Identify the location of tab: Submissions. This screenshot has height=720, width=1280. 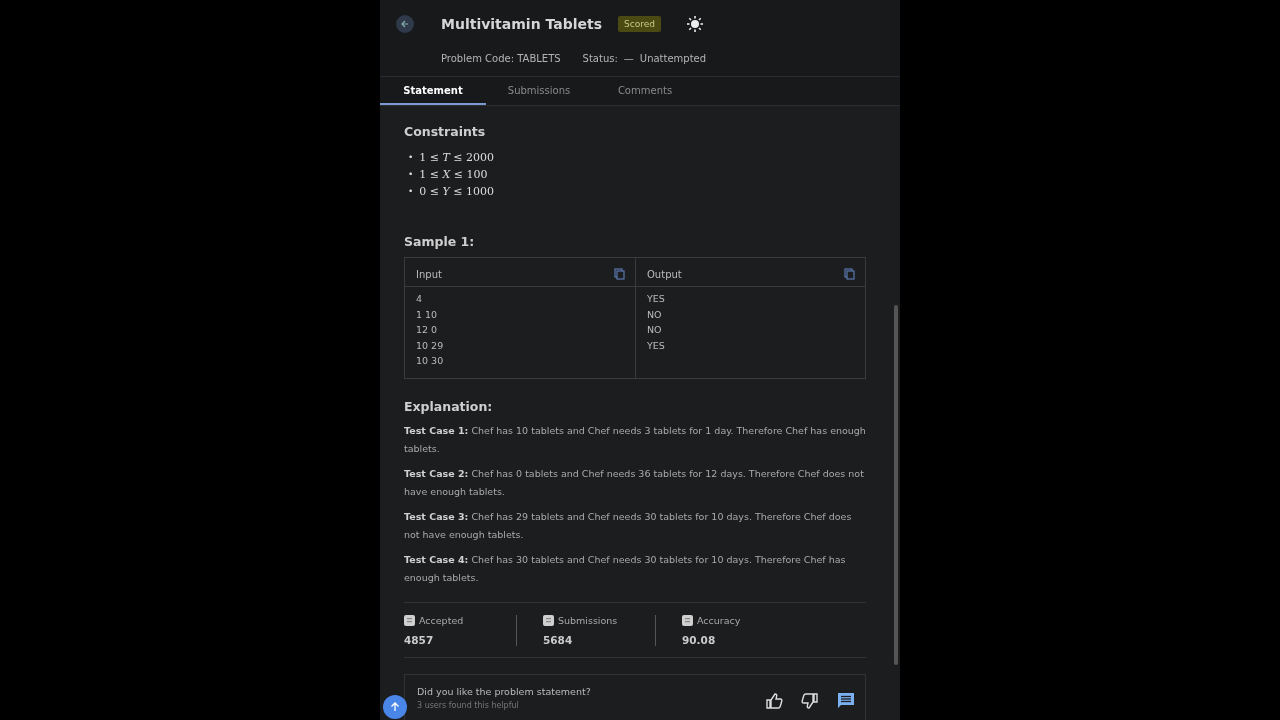
(539, 91).